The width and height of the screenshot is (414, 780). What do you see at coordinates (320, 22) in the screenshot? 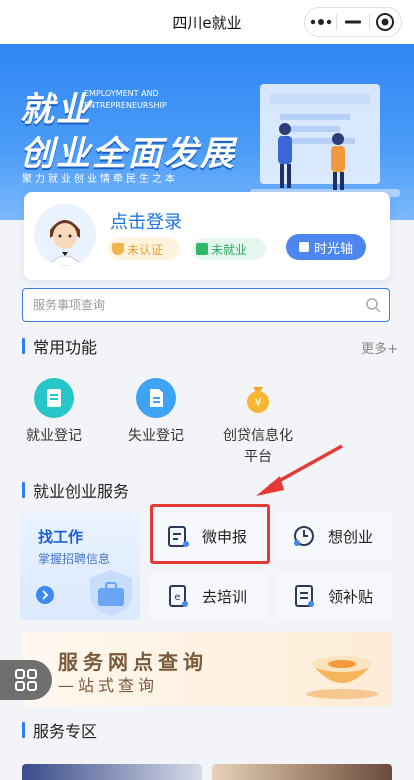
I see `more-dots-icon` at bounding box center [320, 22].